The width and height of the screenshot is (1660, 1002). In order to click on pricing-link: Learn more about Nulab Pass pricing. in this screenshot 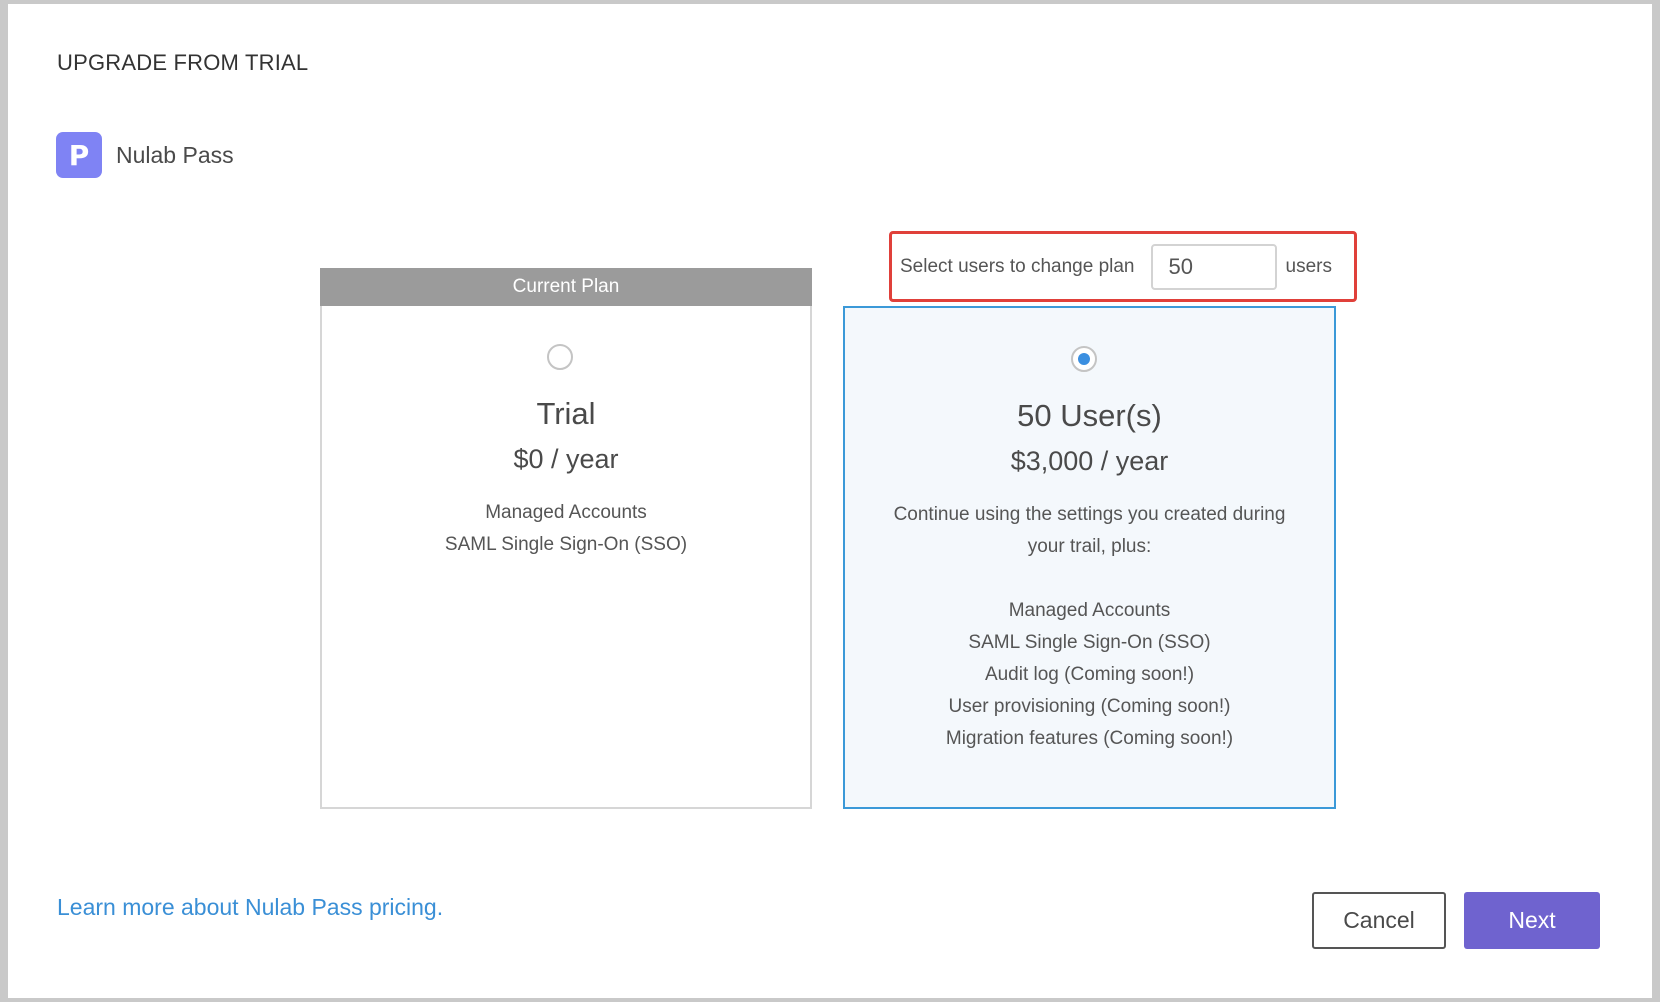, I will do `click(250, 907)`.